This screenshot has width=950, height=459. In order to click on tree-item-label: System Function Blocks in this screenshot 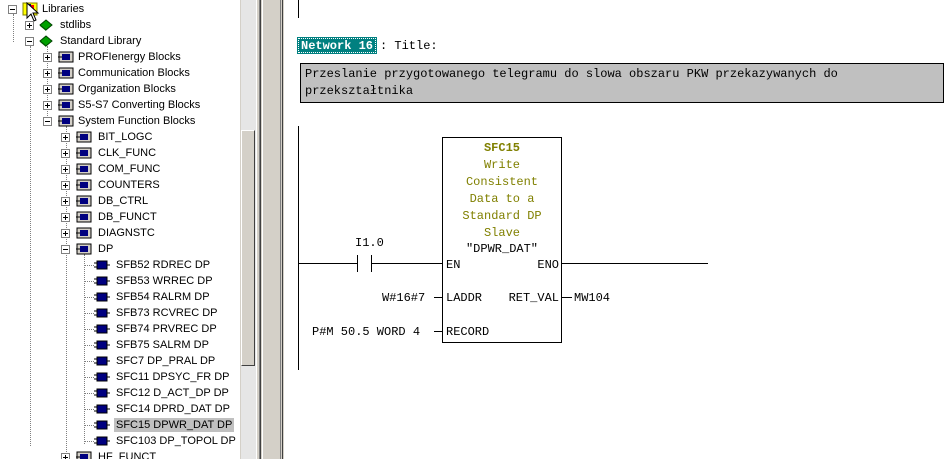, I will do `click(137, 121)`.